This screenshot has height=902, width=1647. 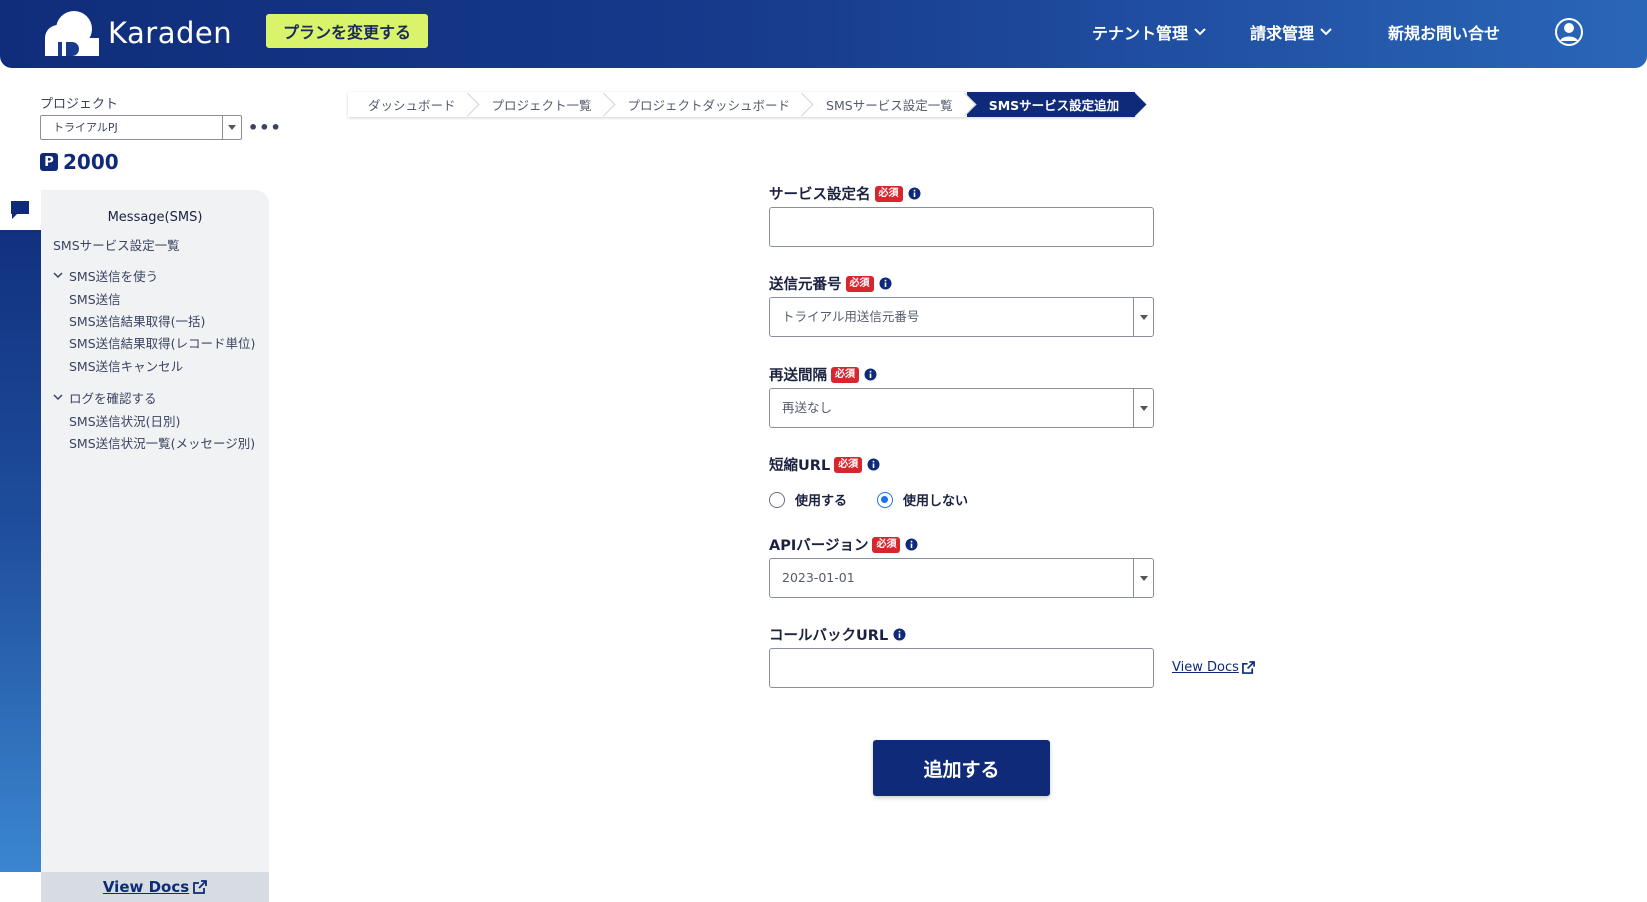 I want to click on add-button: 追加する, so click(x=961, y=768).